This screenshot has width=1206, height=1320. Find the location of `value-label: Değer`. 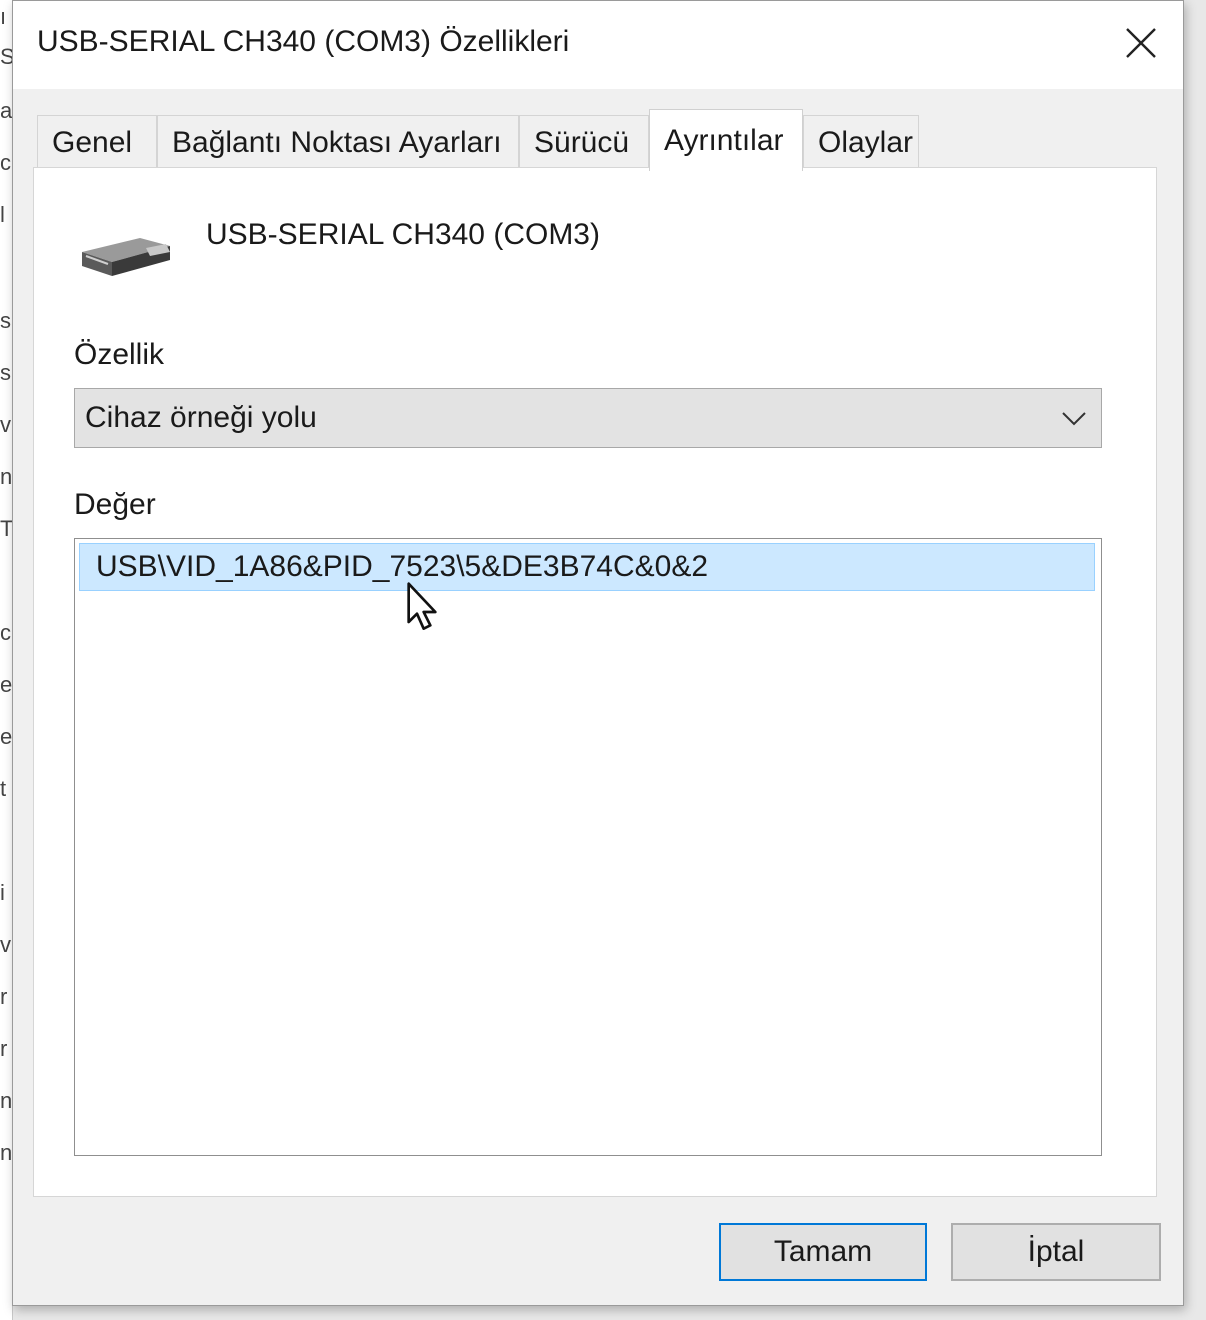

value-label: Değer is located at coordinates (115, 504).